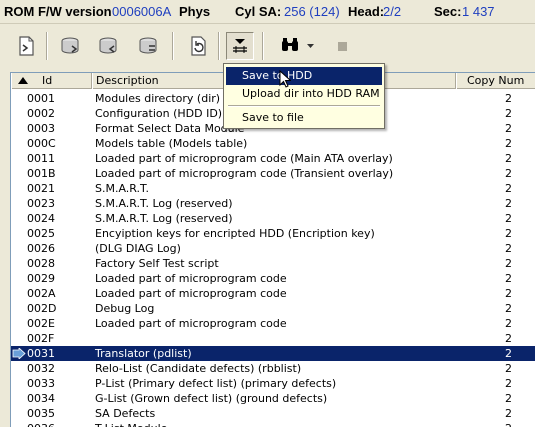  What do you see at coordinates (273, 248) in the screenshot?
I see `table-row: 0026 (DLG DIAG Log) 2` at bounding box center [273, 248].